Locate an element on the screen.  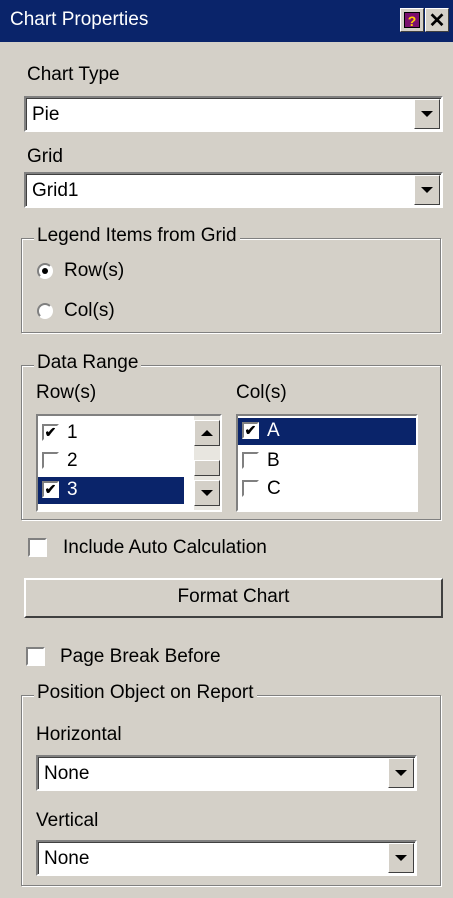
include-auto-calc-label: Include Auto Calculation is located at coordinates (165, 548).